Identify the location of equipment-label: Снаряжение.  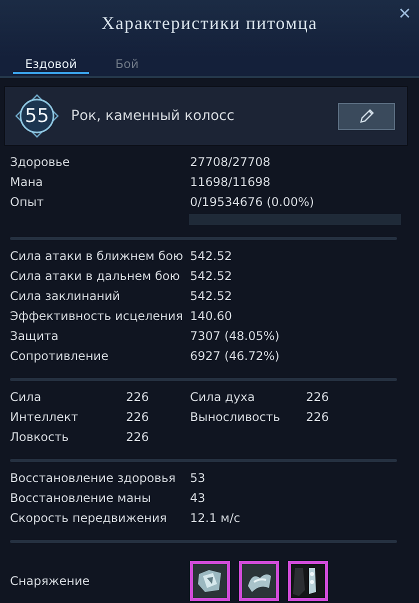
(50, 581).